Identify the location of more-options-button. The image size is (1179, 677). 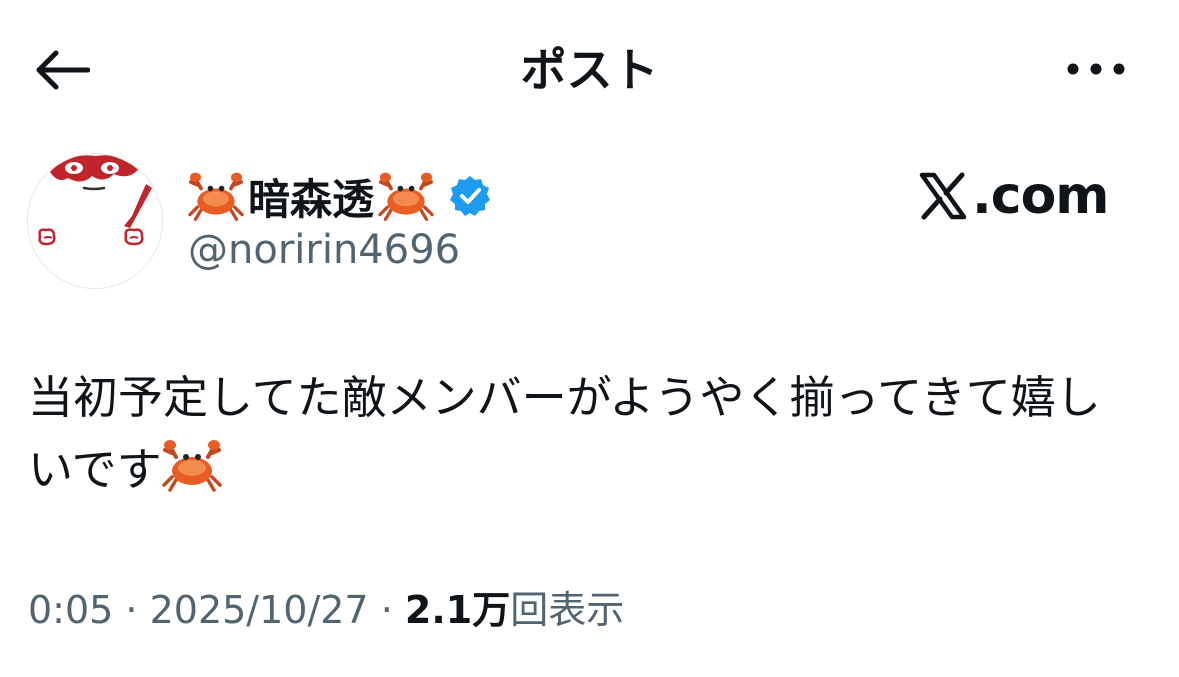
(1096, 69).